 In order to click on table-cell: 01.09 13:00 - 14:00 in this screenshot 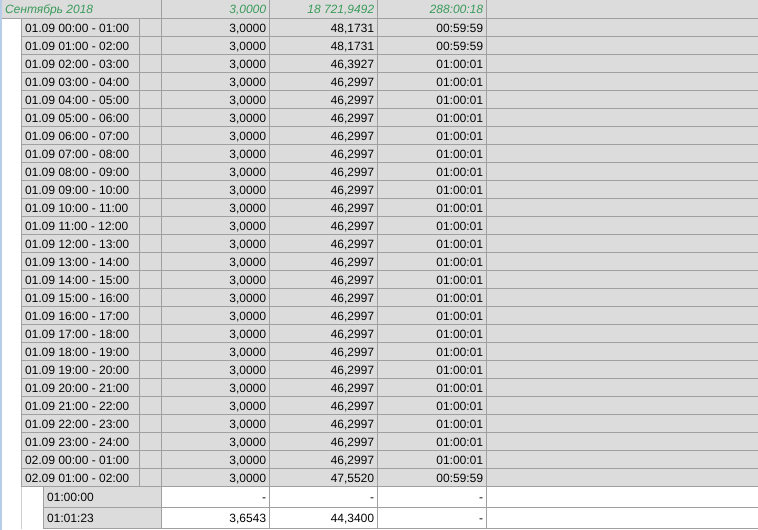, I will do `click(81, 262)`.